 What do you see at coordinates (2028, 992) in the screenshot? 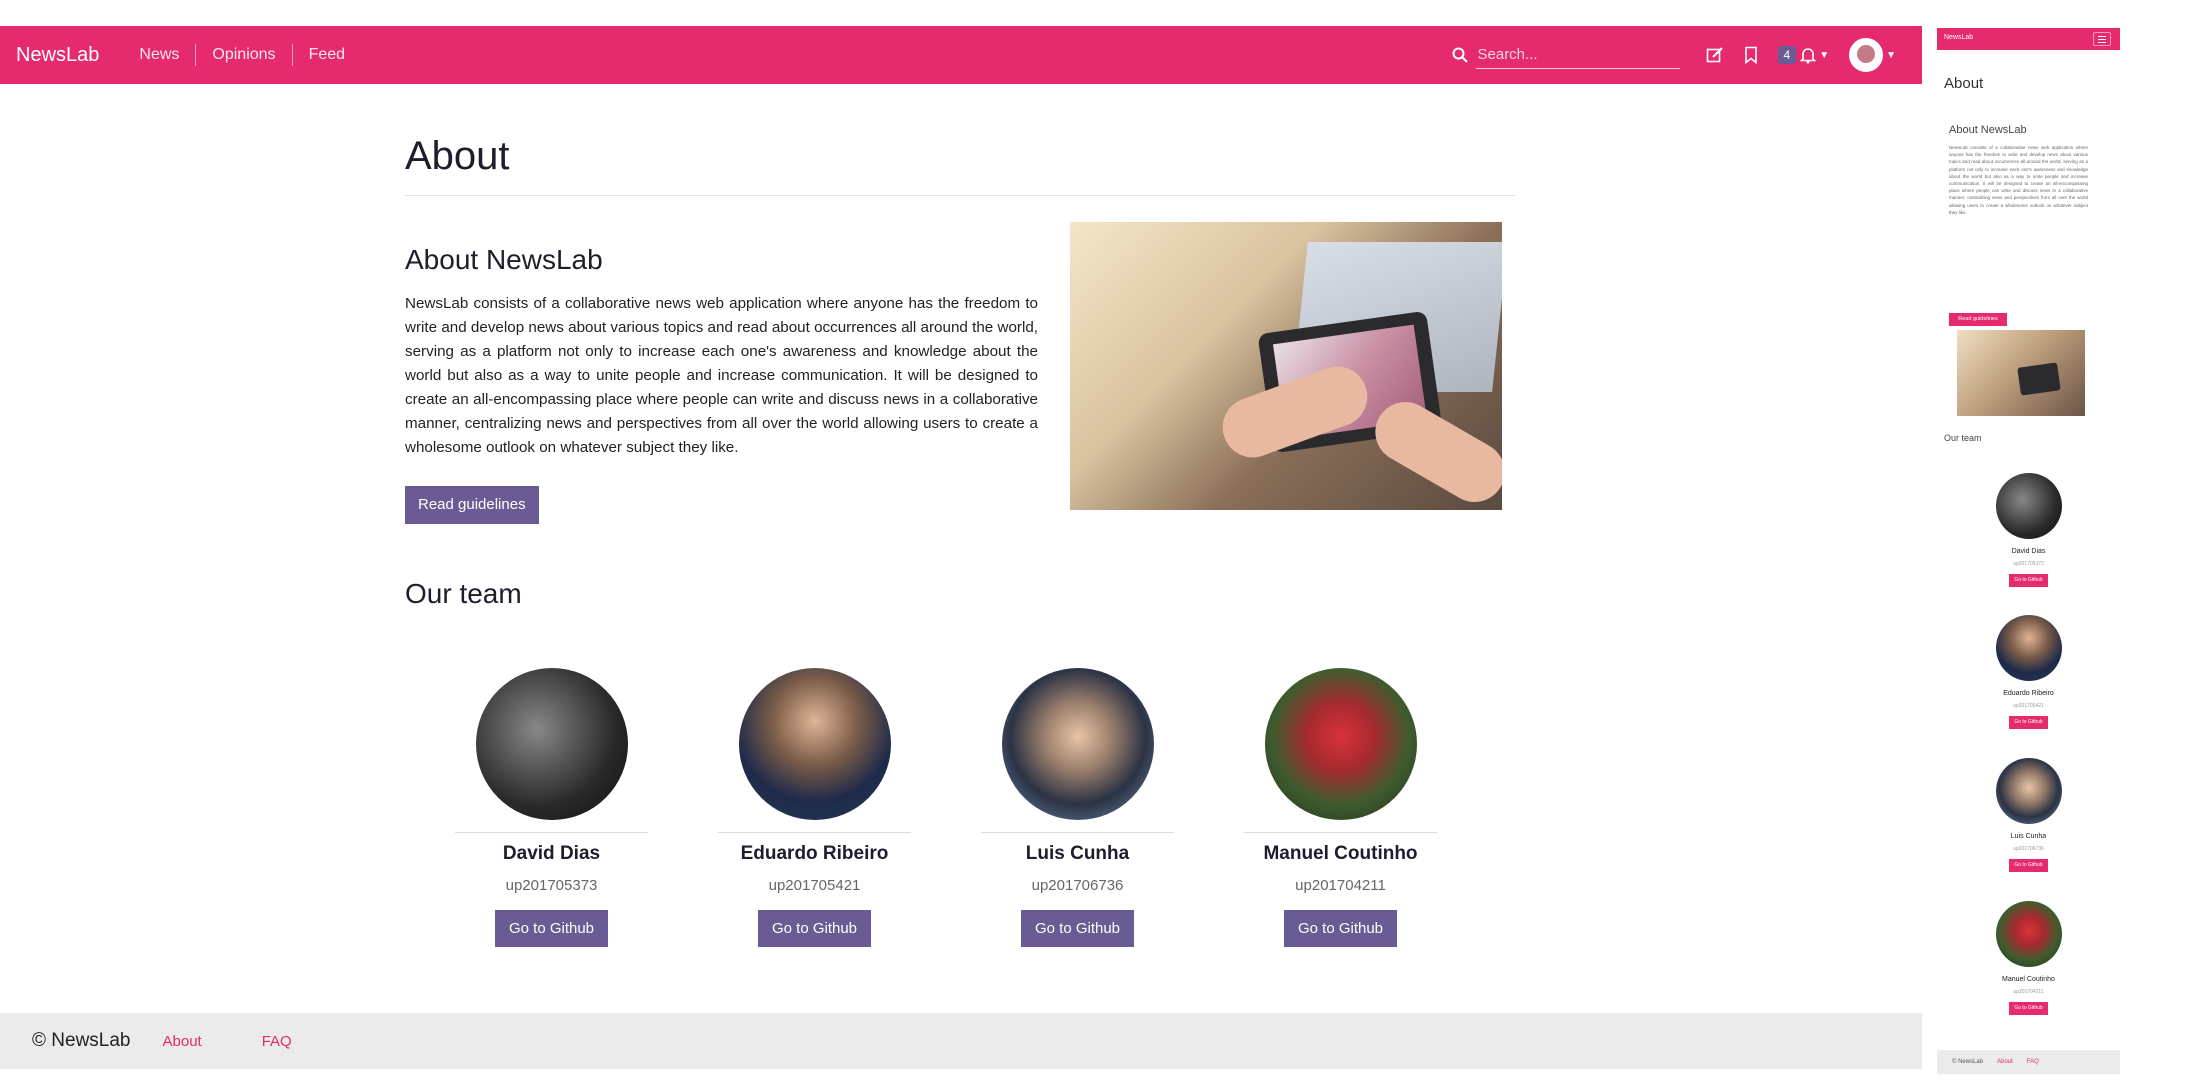
I see `mobile-team-member-id: up201704211` at bounding box center [2028, 992].